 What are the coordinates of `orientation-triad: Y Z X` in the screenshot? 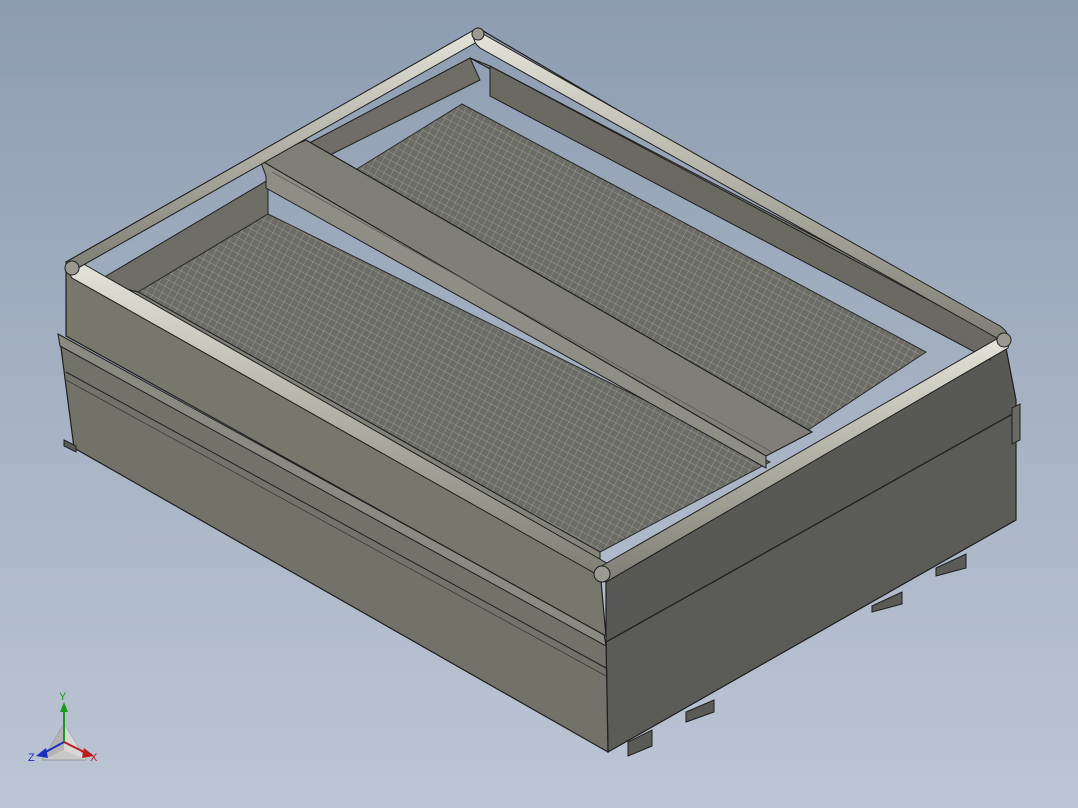 It's located at (67, 735).